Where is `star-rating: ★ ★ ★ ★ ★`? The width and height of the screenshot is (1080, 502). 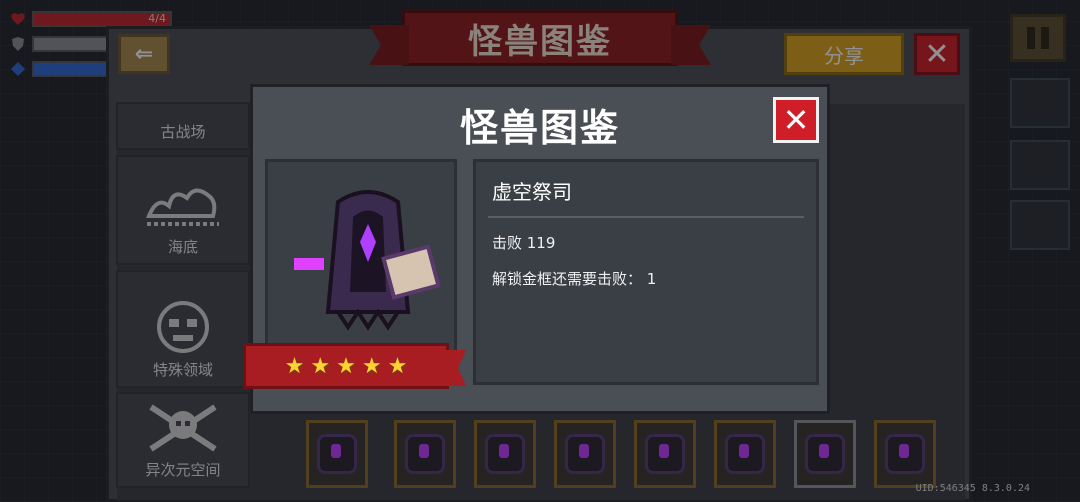 star-rating: ★ ★ ★ ★ ★ is located at coordinates (346, 366).